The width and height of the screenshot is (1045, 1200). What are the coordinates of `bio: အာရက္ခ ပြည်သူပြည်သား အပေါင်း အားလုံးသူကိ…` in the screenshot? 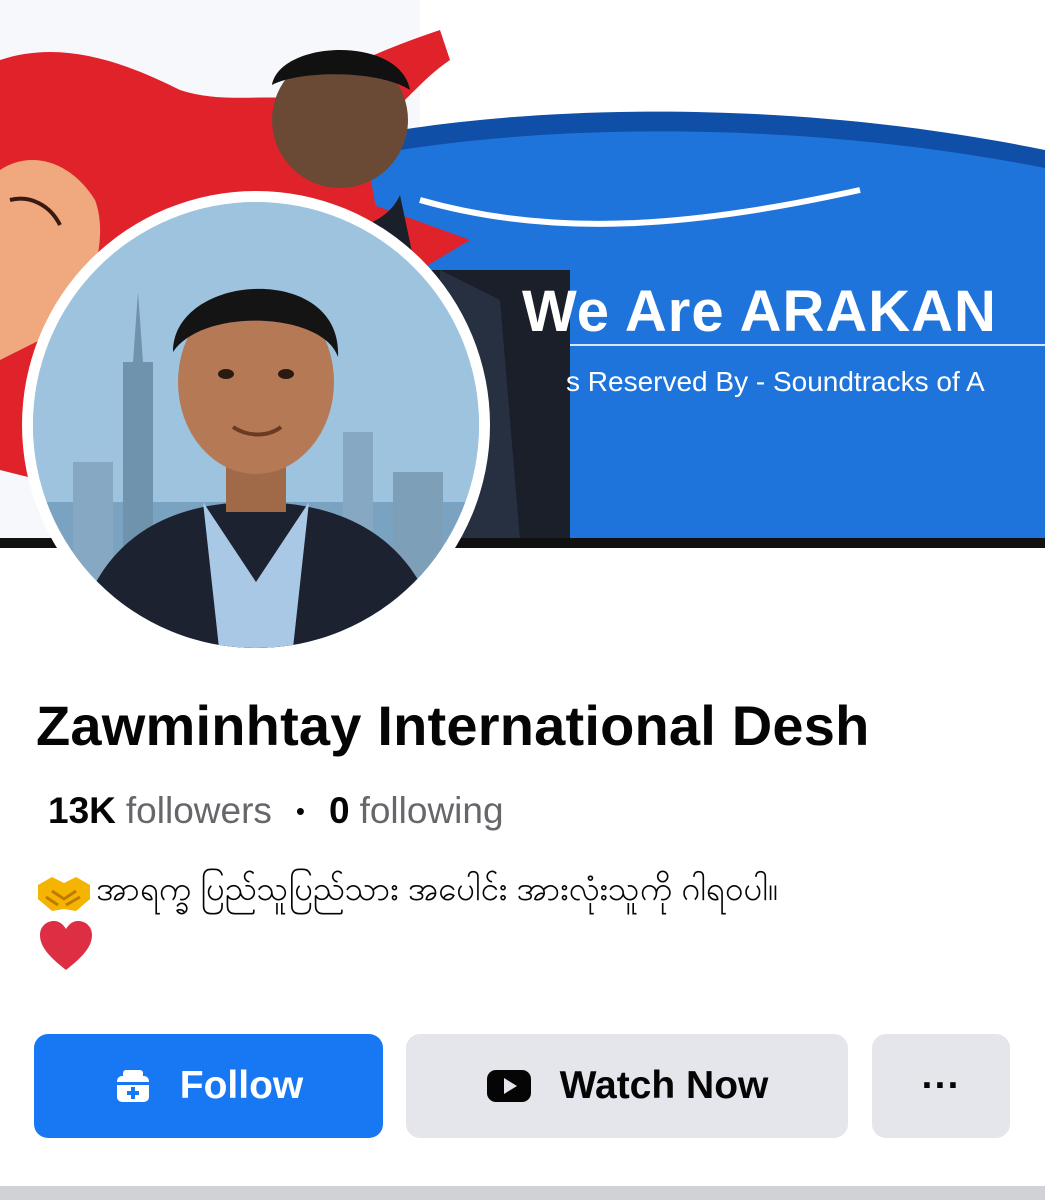 It's located at (407, 892).